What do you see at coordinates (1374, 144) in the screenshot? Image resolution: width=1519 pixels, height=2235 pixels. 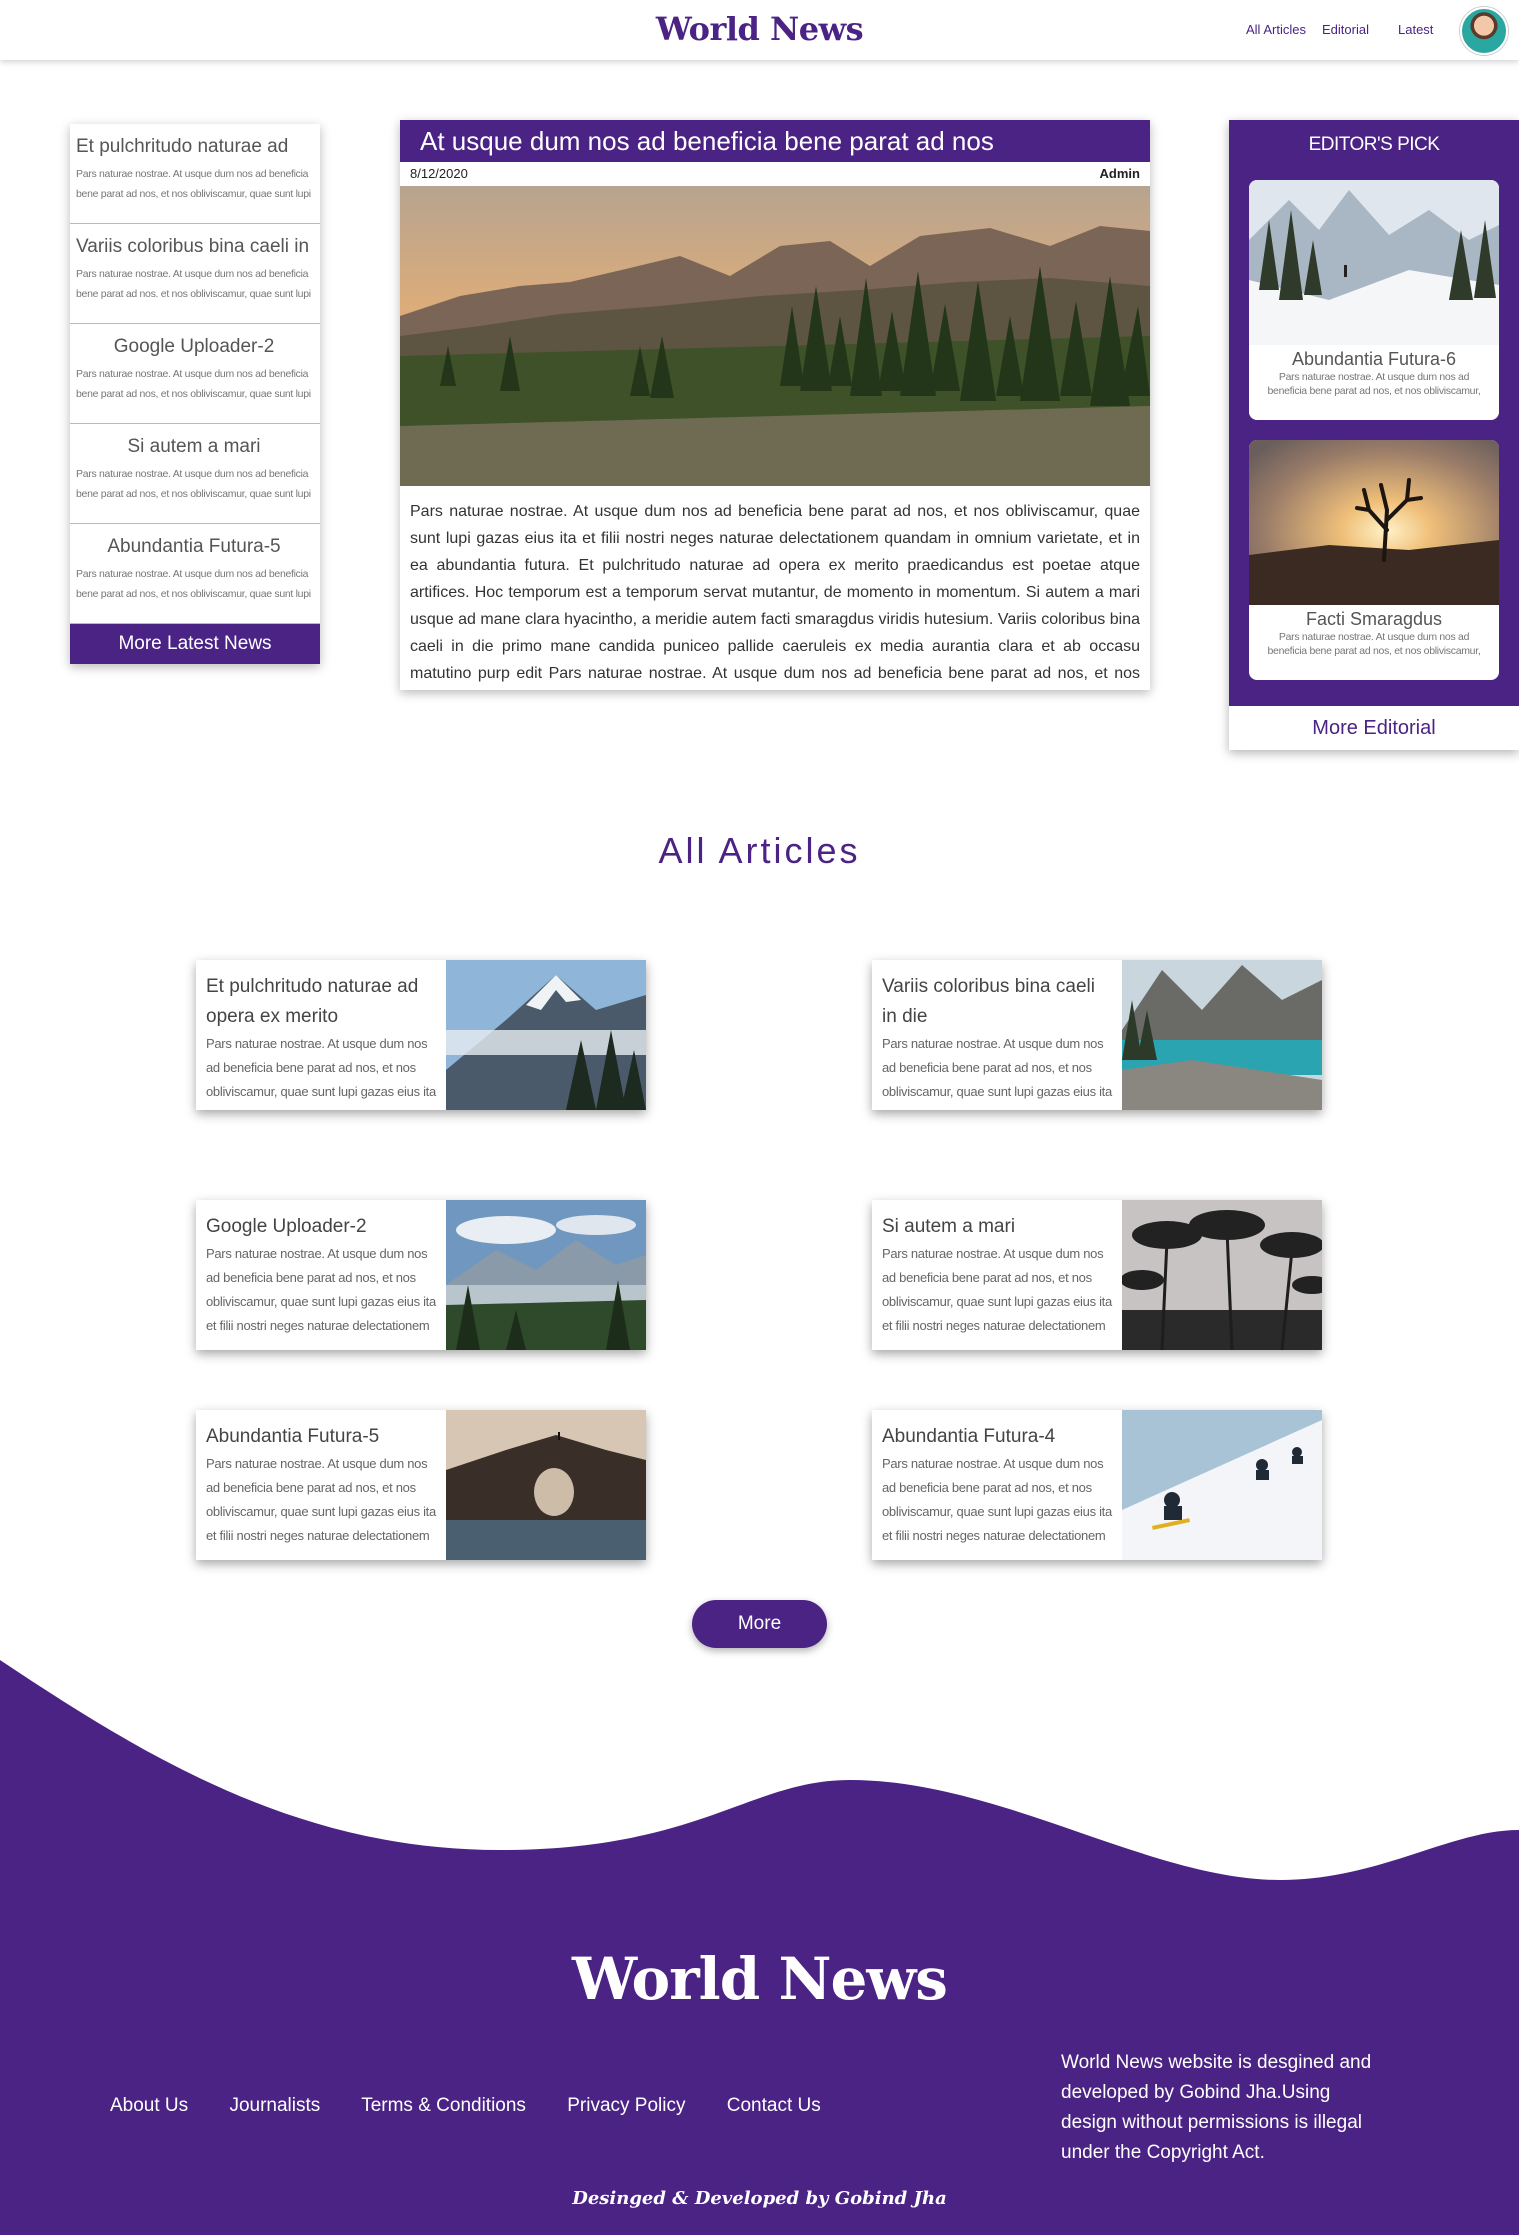 I see `editors-pick-title: EDITOR'S PICK` at bounding box center [1374, 144].